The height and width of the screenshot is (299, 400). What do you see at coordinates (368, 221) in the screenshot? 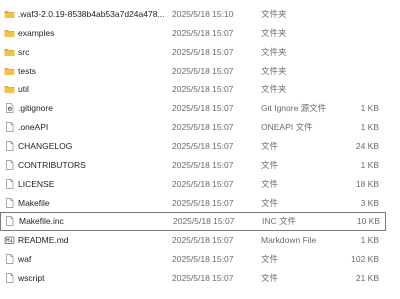
I see `file-size: 10 KB` at bounding box center [368, 221].